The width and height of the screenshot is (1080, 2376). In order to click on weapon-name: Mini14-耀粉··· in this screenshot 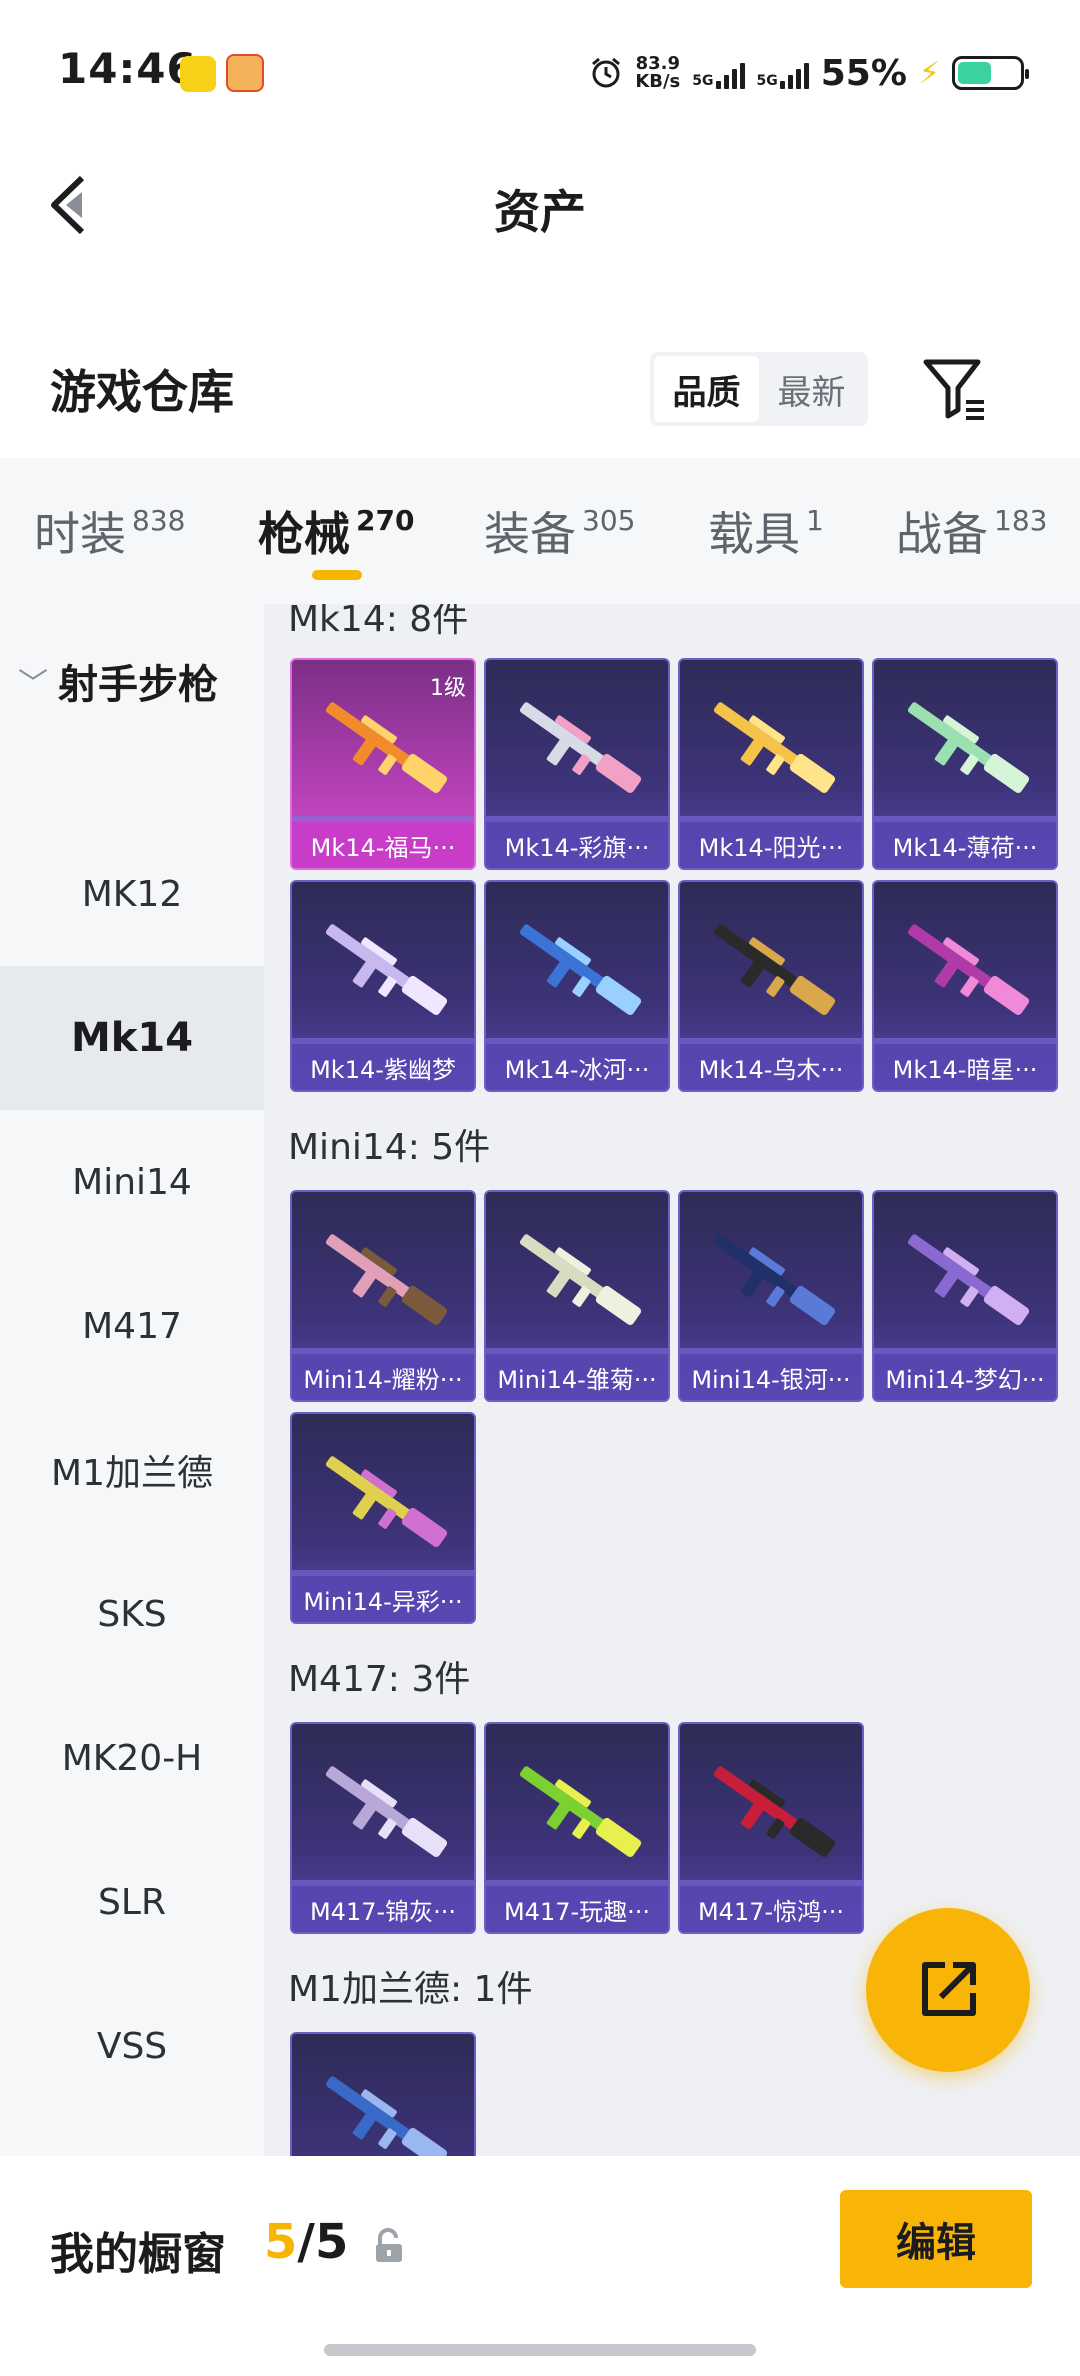, I will do `click(383, 1377)`.